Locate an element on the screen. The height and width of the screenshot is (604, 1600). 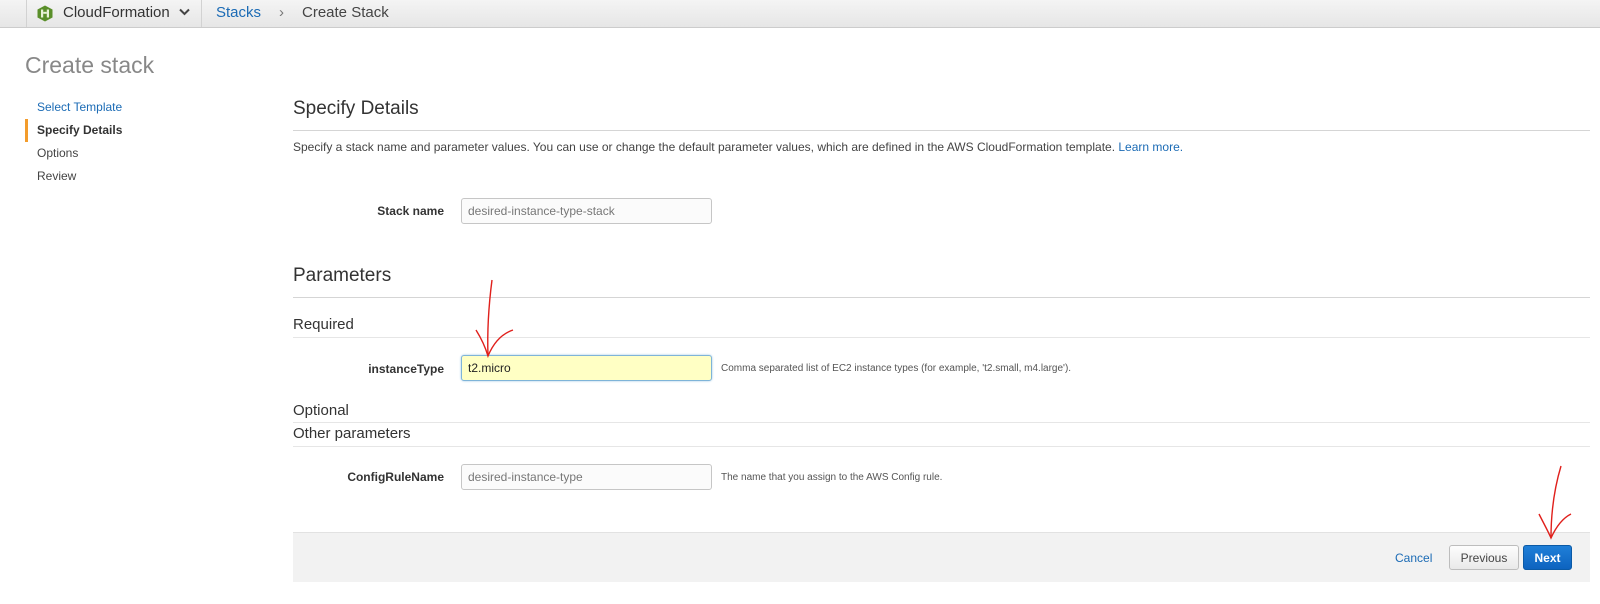
cloudformation-logo-icon is located at coordinates (45, 13).